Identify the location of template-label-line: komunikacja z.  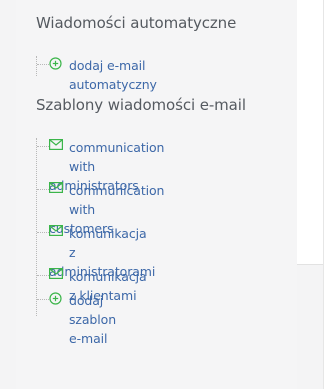
(108, 243).